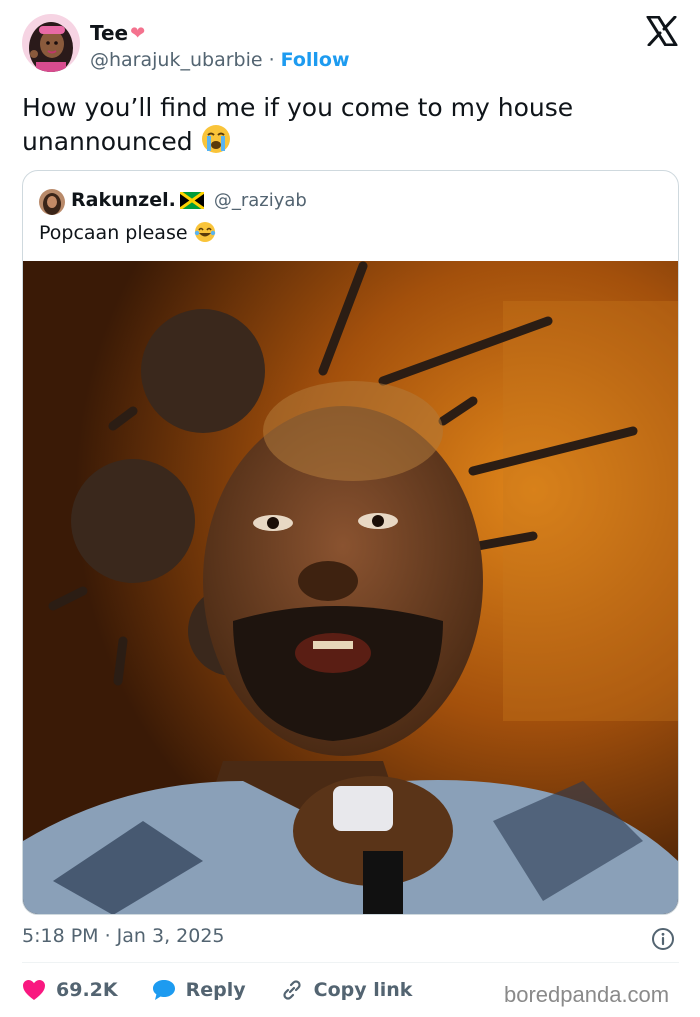 The image size is (700, 1017). What do you see at coordinates (117, 33) in the screenshot?
I see `author-display-name: Tee ❤` at bounding box center [117, 33].